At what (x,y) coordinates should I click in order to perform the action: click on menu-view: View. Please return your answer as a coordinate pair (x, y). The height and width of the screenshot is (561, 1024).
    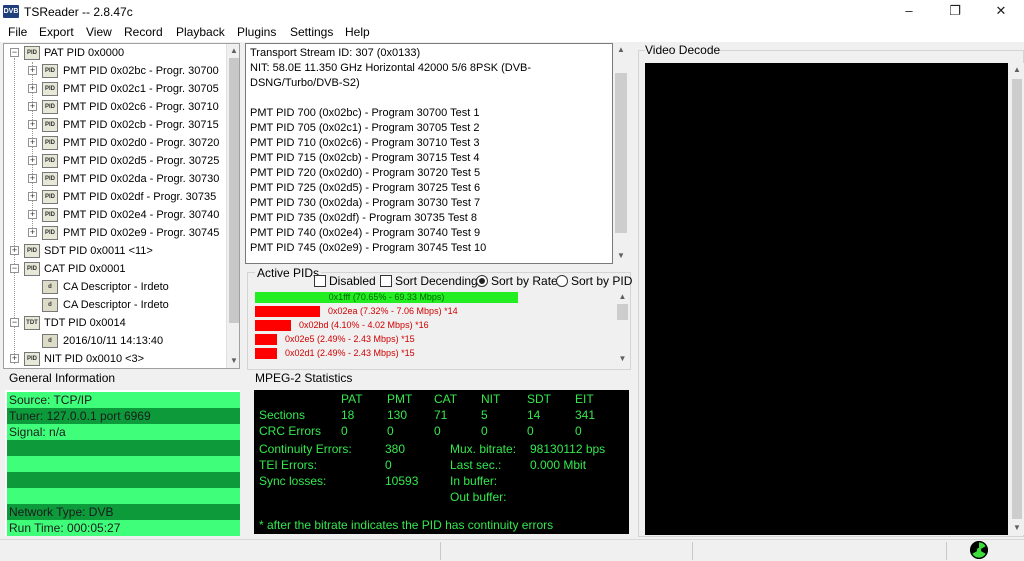
    Looking at the image, I should click on (99, 32).